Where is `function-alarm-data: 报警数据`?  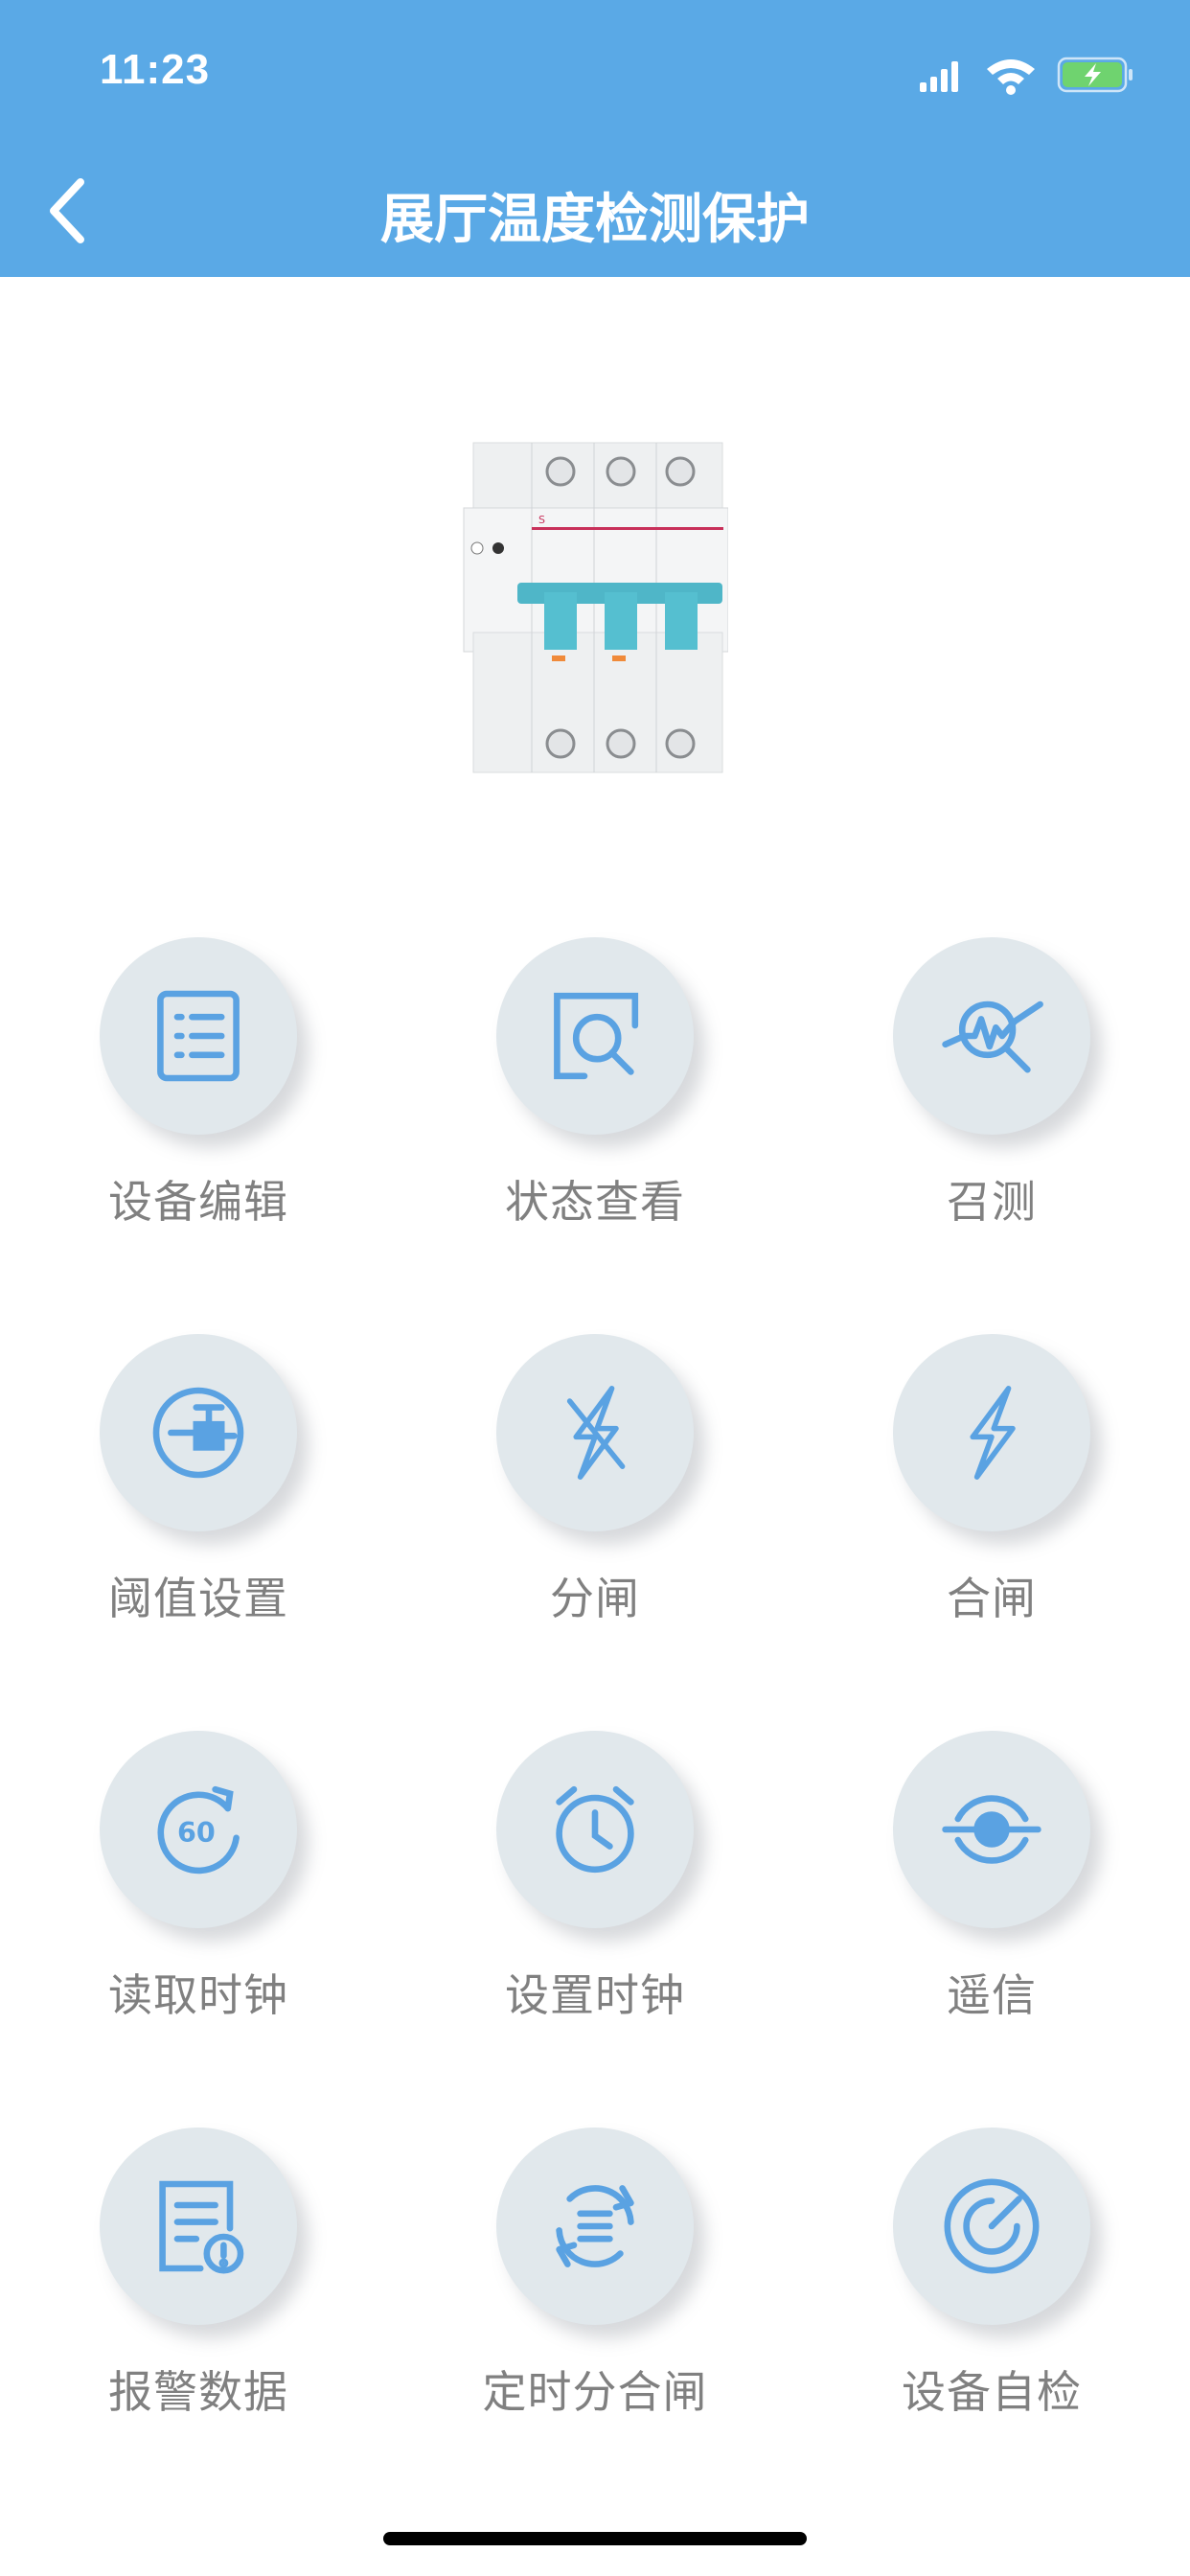 function-alarm-data: 报警数据 is located at coordinates (199, 2290).